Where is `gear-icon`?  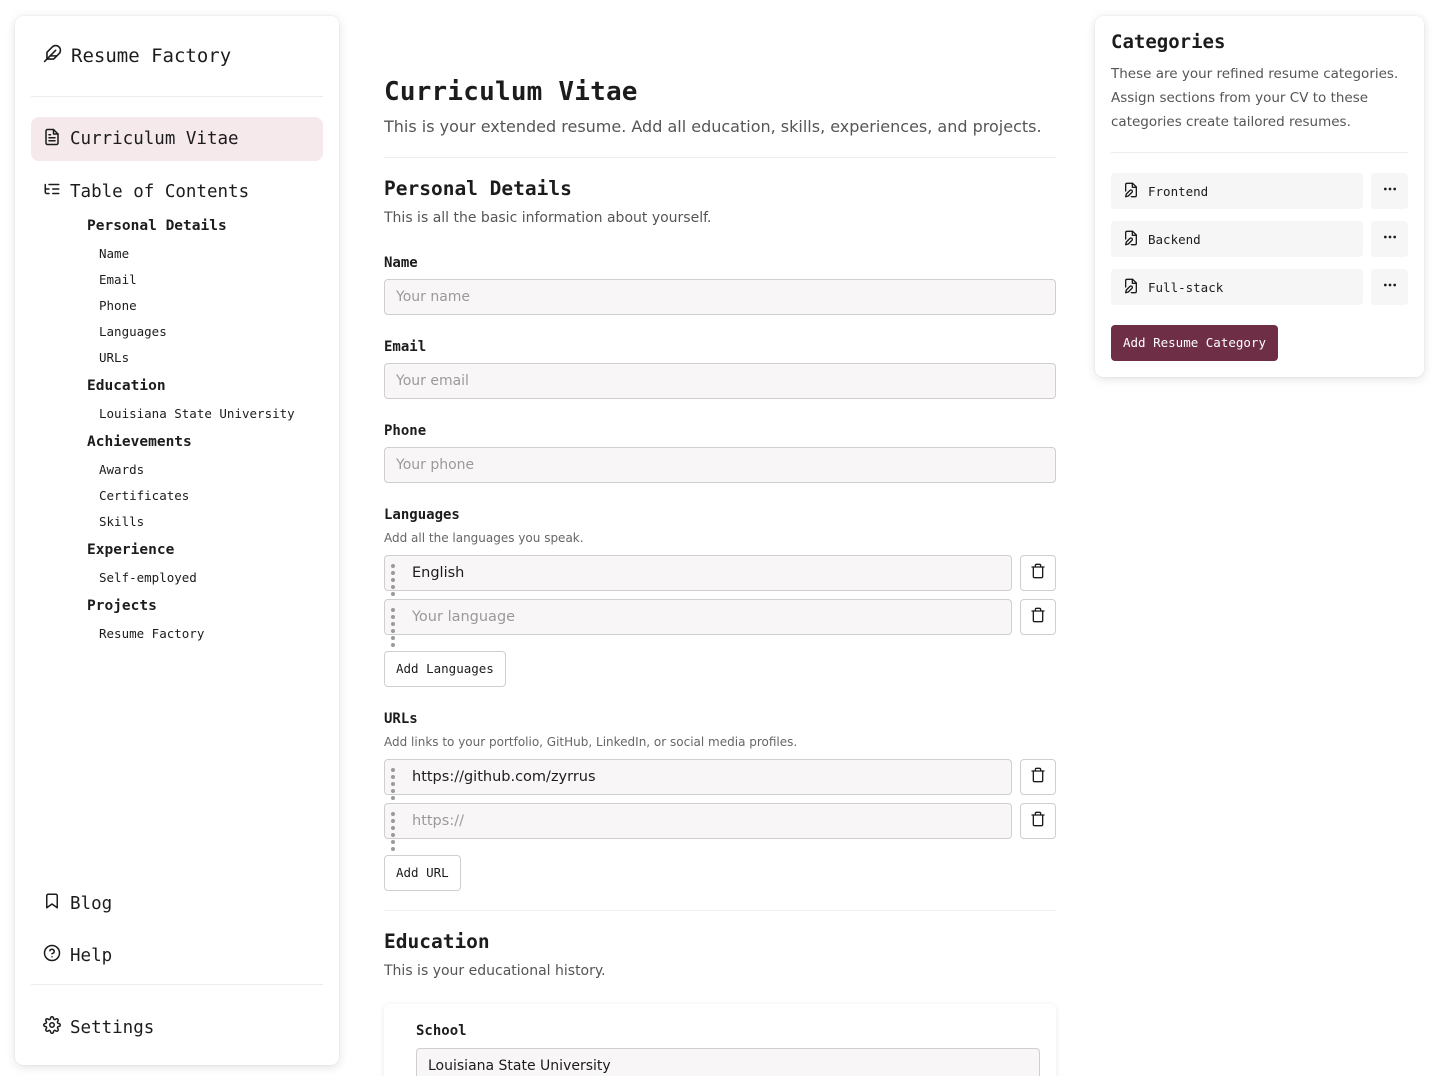 gear-icon is located at coordinates (52, 1027).